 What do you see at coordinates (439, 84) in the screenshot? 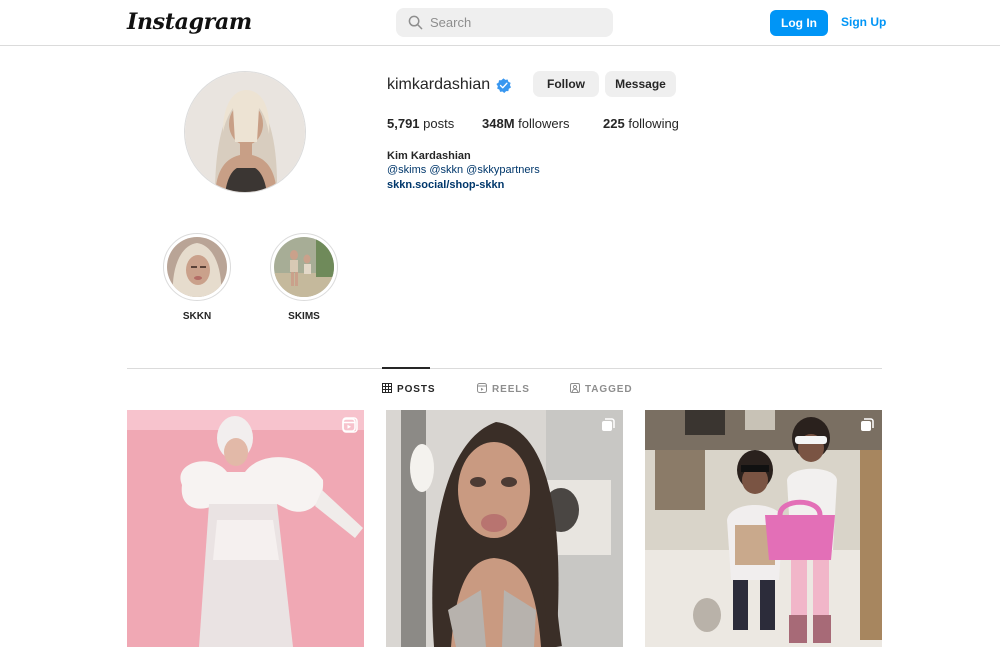
I see `profile-username: kimkardashian` at bounding box center [439, 84].